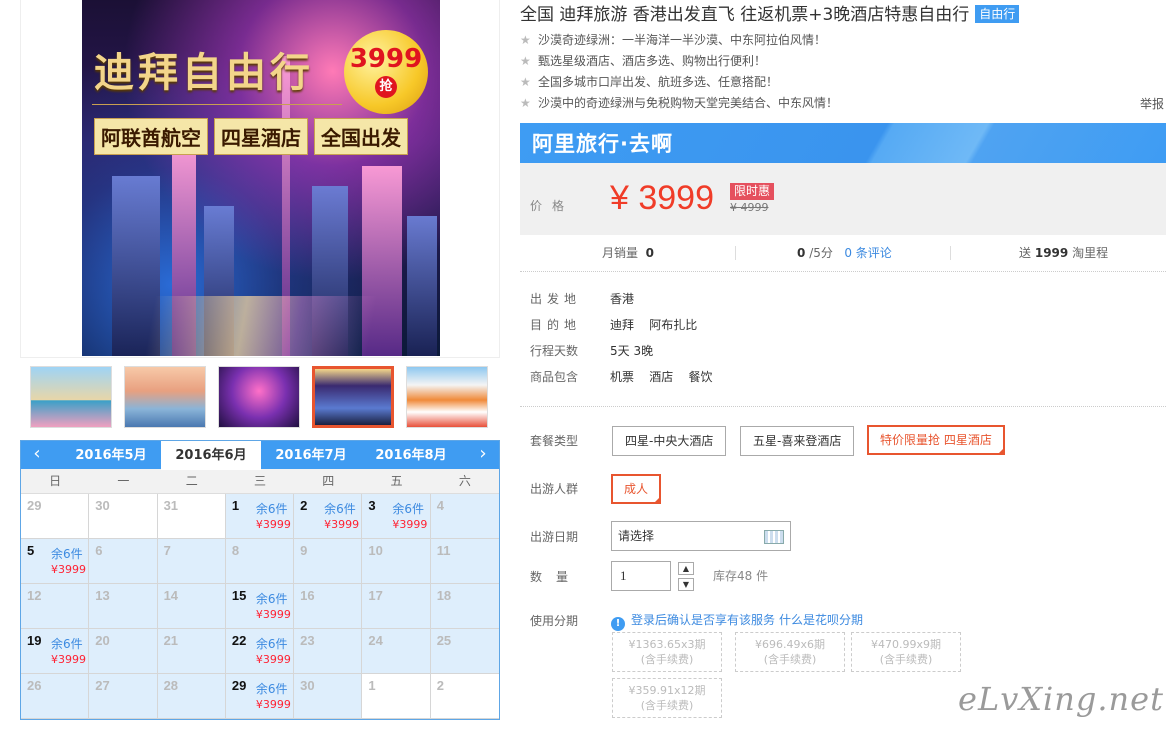 This screenshot has height=730, width=1166. Describe the element at coordinates (211, 455) in the screenshot. I see `tab-month-june: 2016年6月` at that location.